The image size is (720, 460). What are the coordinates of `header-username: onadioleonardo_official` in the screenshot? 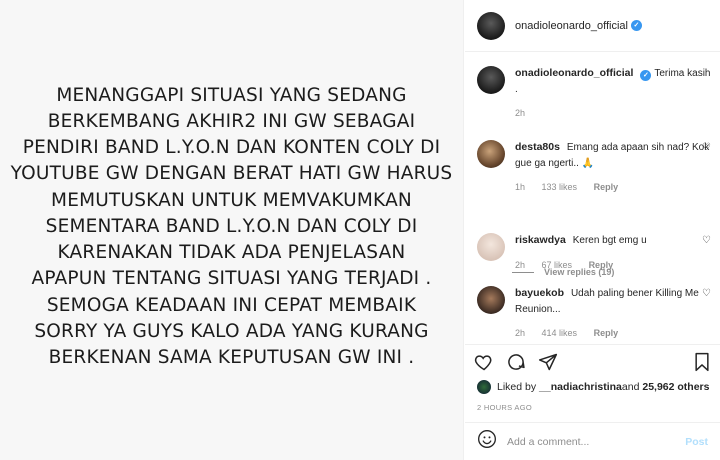 It's located at (571, 26).